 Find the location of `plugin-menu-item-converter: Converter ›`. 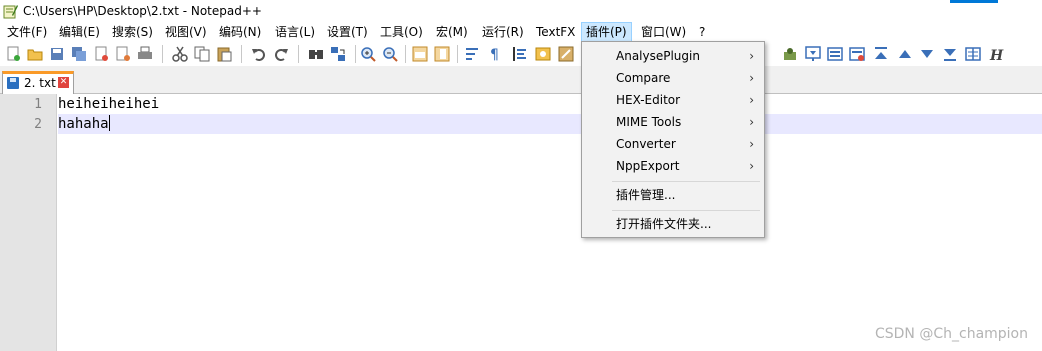

plugin-menu-item-converter: Converter › is located at coordinates (673, 144).